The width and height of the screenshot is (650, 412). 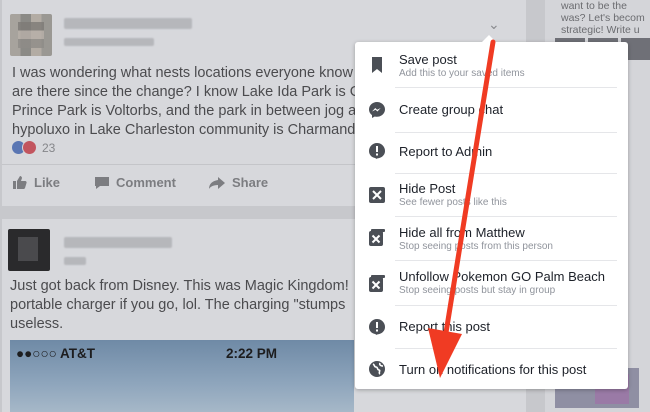 I want to click on menu-item-title: Unfollow Pokemon GO Palm Beach, so click(x=502, y=276).